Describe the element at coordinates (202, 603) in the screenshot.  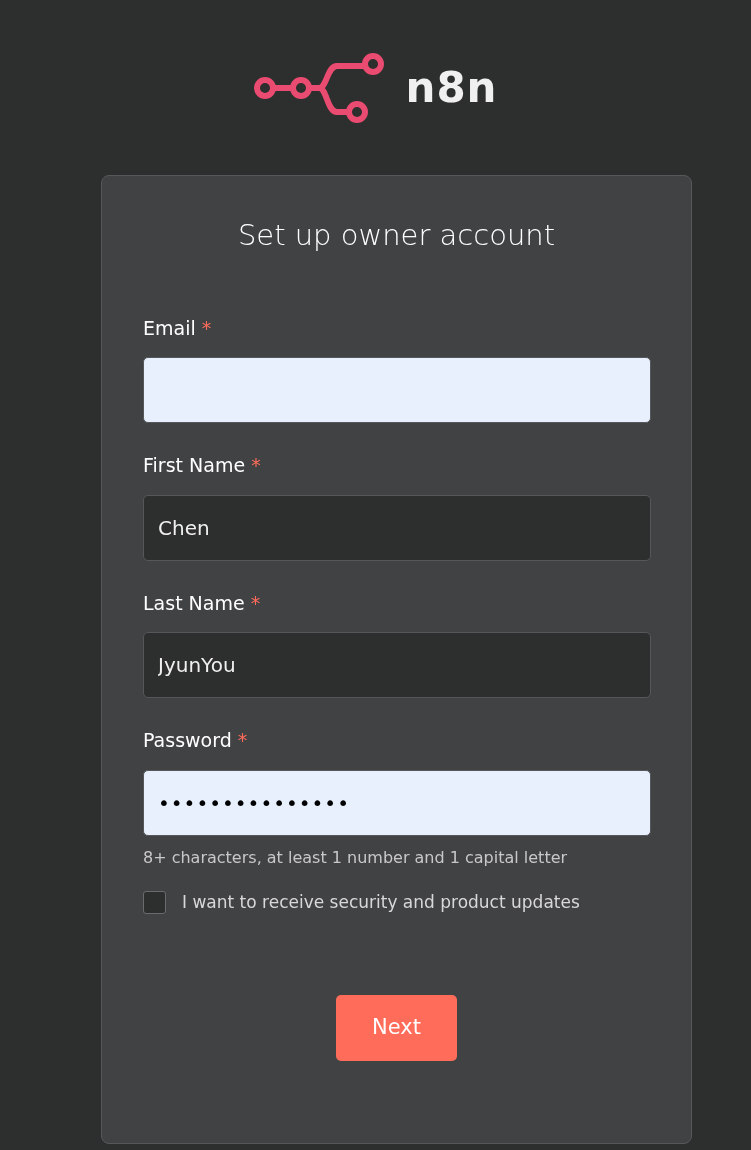
I see `field-label: Last Name *` at that location.